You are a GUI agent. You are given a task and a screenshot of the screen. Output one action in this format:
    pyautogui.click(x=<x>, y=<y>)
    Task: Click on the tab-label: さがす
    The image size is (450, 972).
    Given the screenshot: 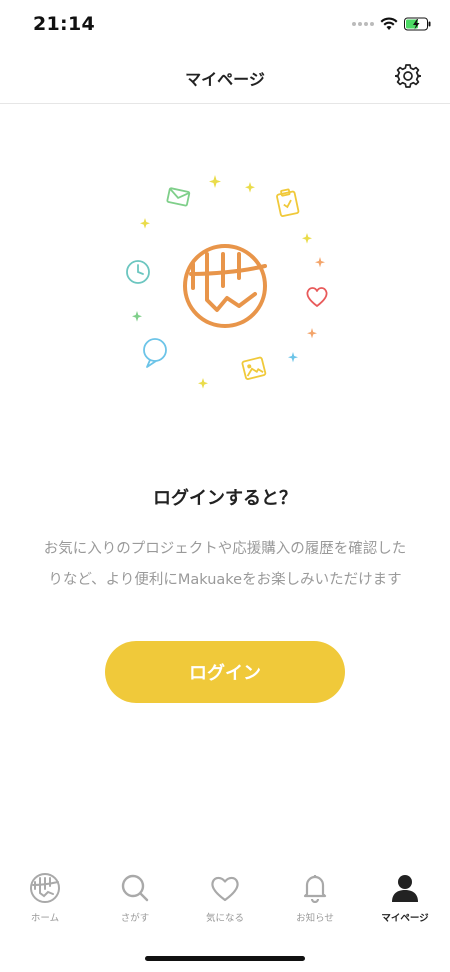 What is the action you would take?
    pyautogui.click(x=135, y=918)
    